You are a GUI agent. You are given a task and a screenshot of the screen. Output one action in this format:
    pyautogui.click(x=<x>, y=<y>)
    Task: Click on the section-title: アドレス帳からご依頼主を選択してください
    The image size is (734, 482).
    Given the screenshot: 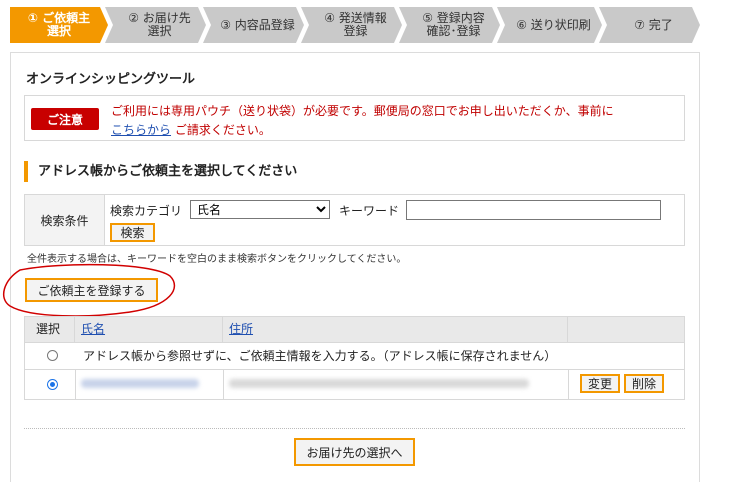 What is the action you would take?
    pyautogui.click(x=160, y=171)
    